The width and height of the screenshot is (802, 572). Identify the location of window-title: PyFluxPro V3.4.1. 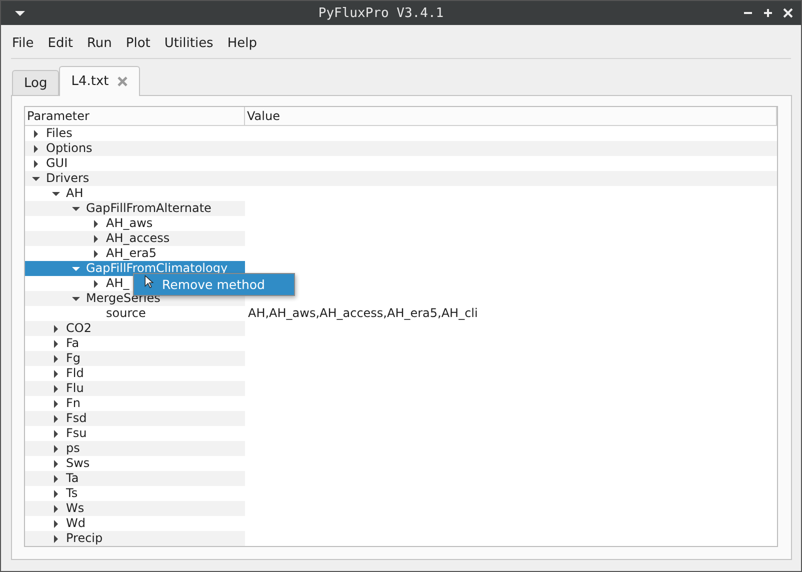
(381, 13).